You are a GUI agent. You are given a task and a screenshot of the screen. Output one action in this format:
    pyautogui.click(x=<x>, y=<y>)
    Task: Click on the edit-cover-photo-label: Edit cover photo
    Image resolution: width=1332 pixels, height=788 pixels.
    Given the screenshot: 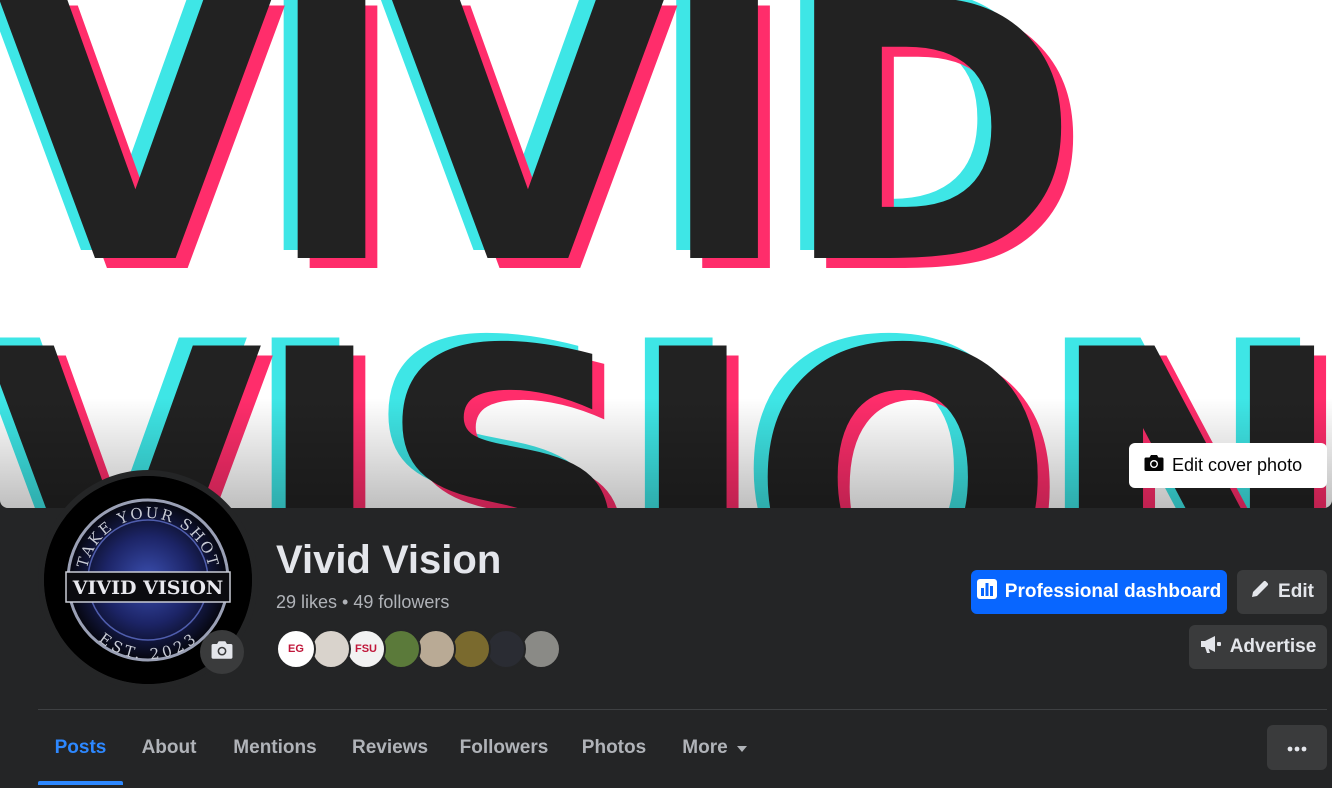 What is the action you would take?
    pyautogui.click(x=1237, y=465)
    